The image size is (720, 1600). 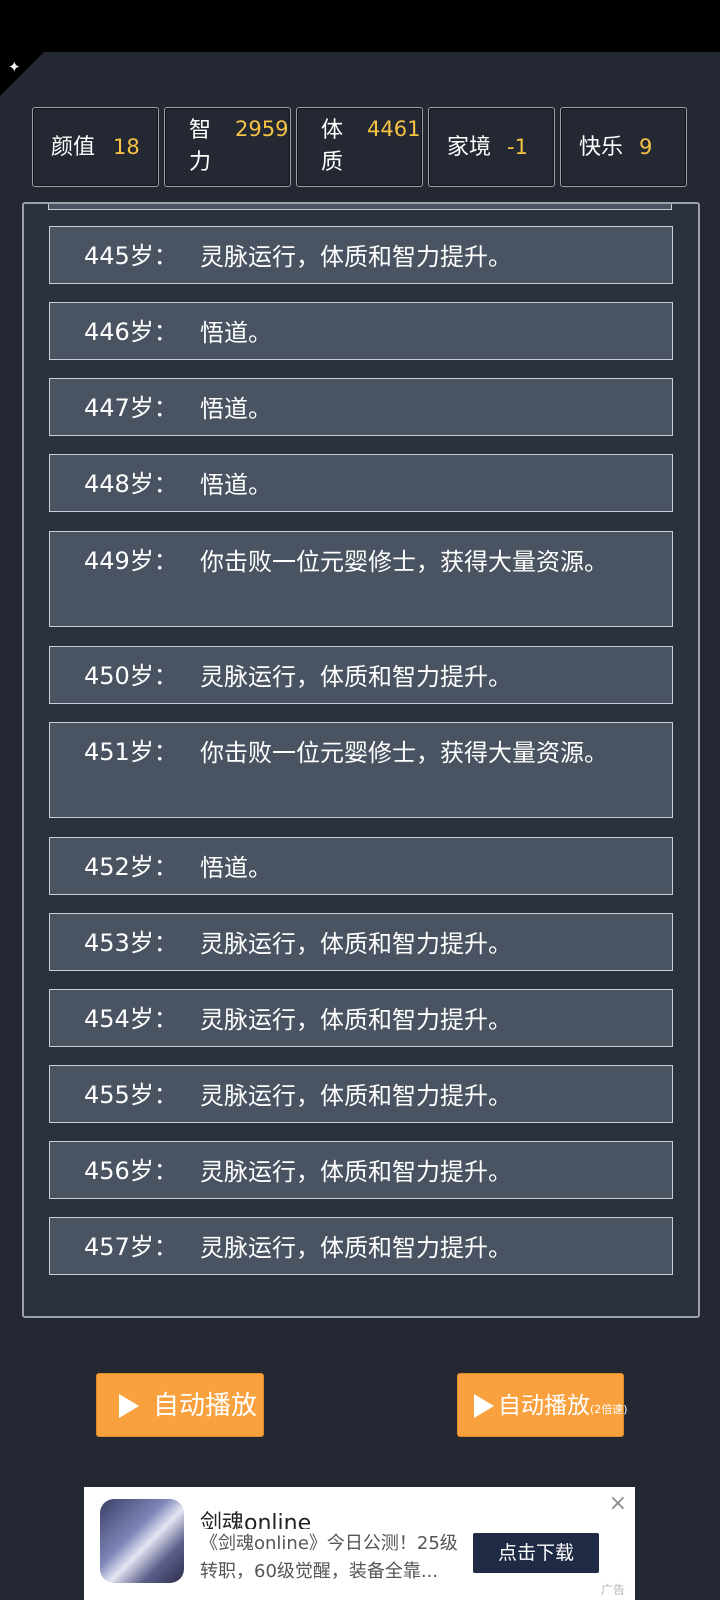 I want to click on close-icon: ×, so click(x=618, y=1504).